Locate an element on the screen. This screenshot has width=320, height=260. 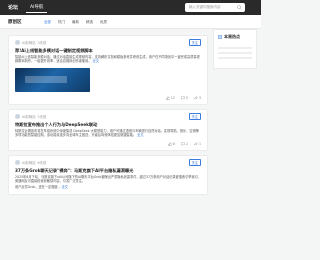
share-button: 3 is located at coordinates (197, 98).